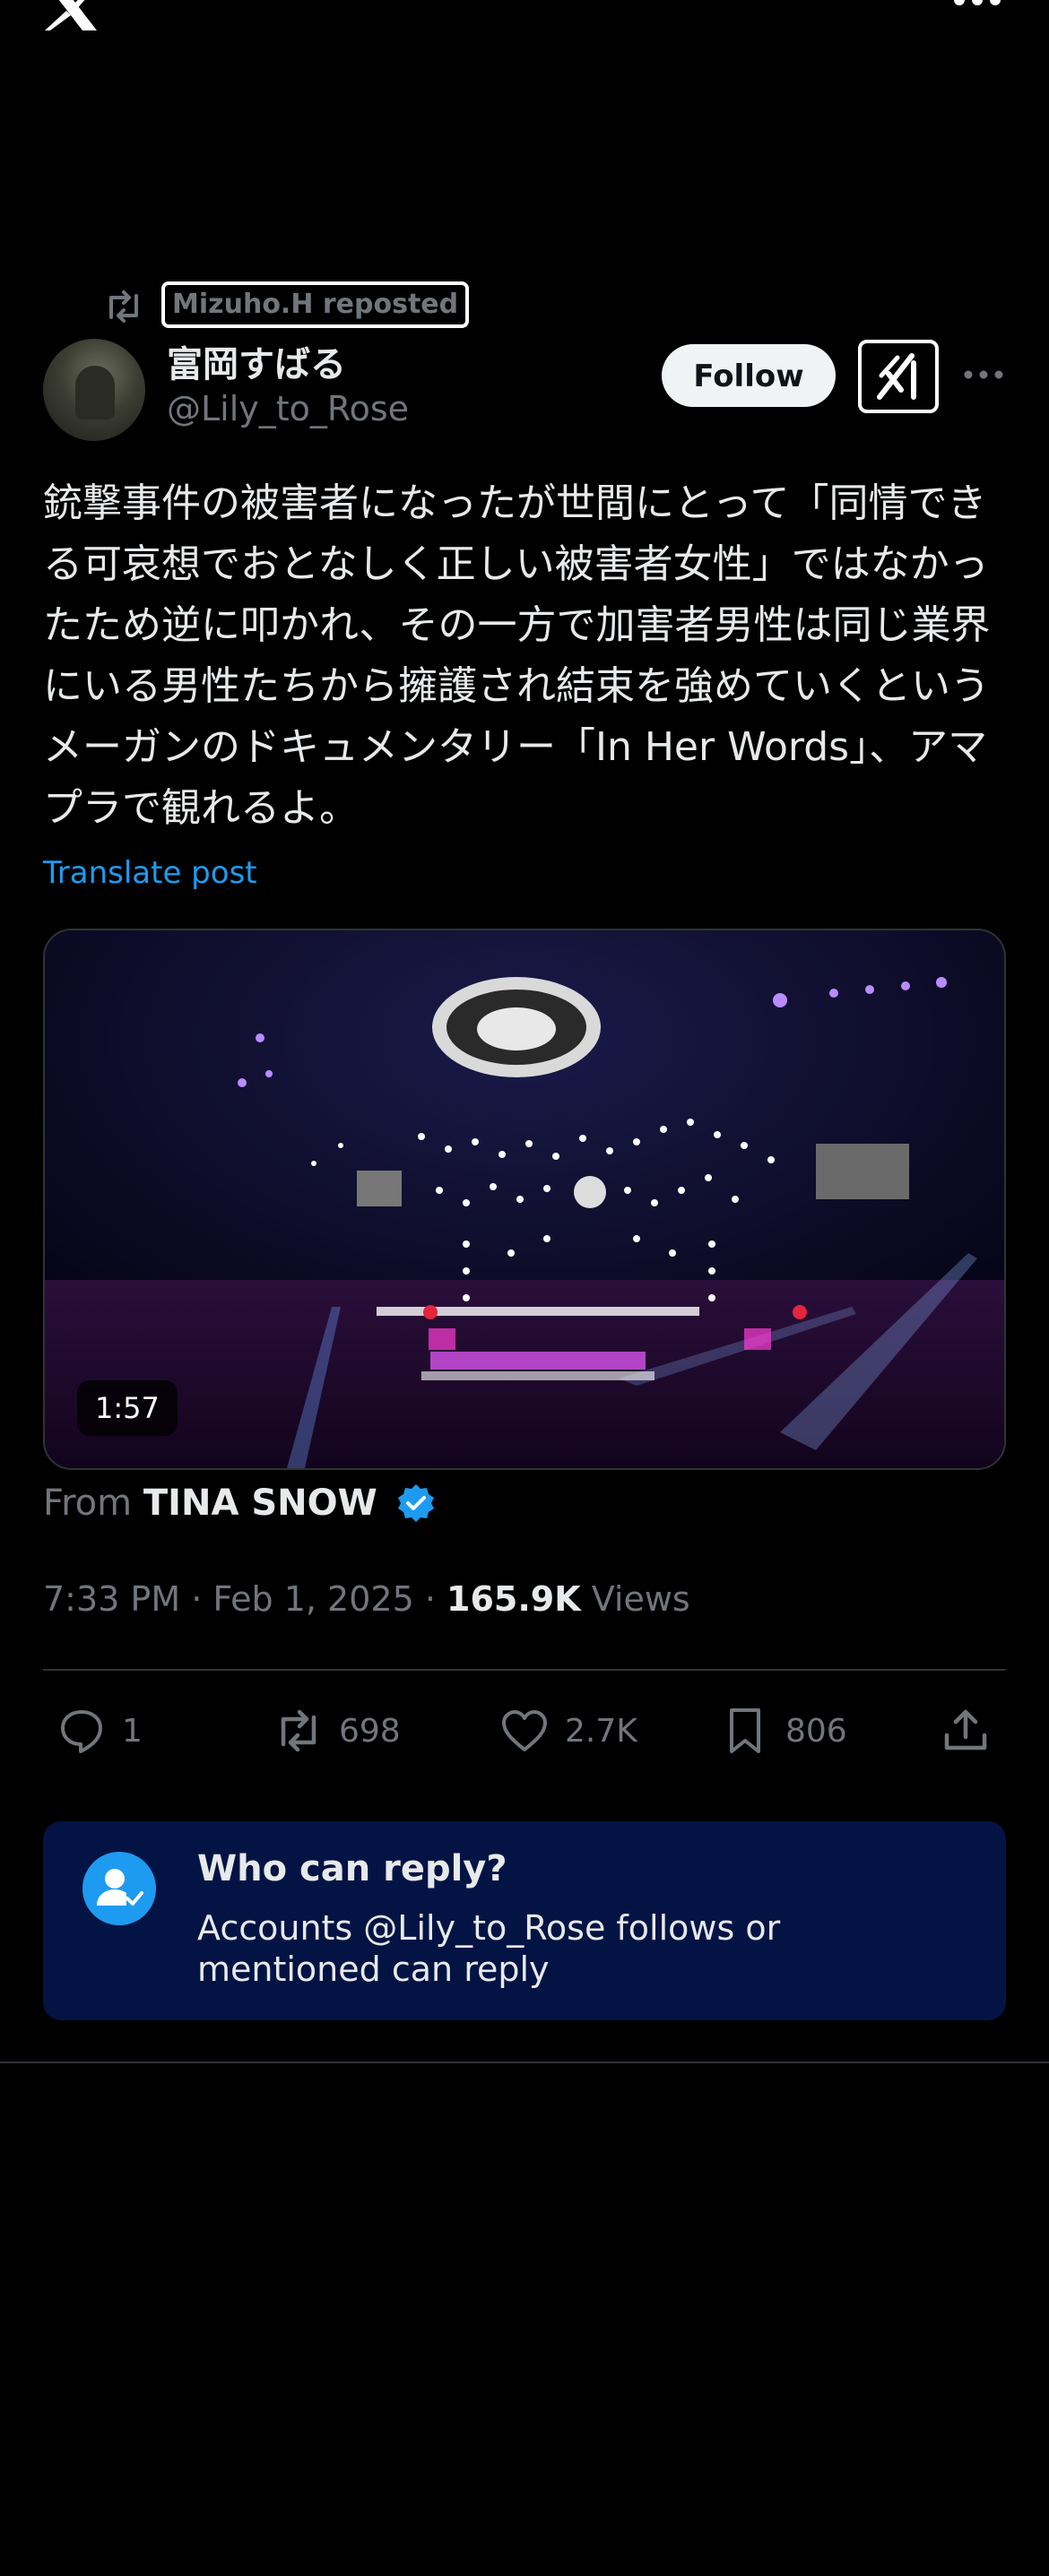 This screenshot has height=2576, width=1049. Describe the element at coordinates (94, 390) in the screenshot. I see `avatar` at that location.